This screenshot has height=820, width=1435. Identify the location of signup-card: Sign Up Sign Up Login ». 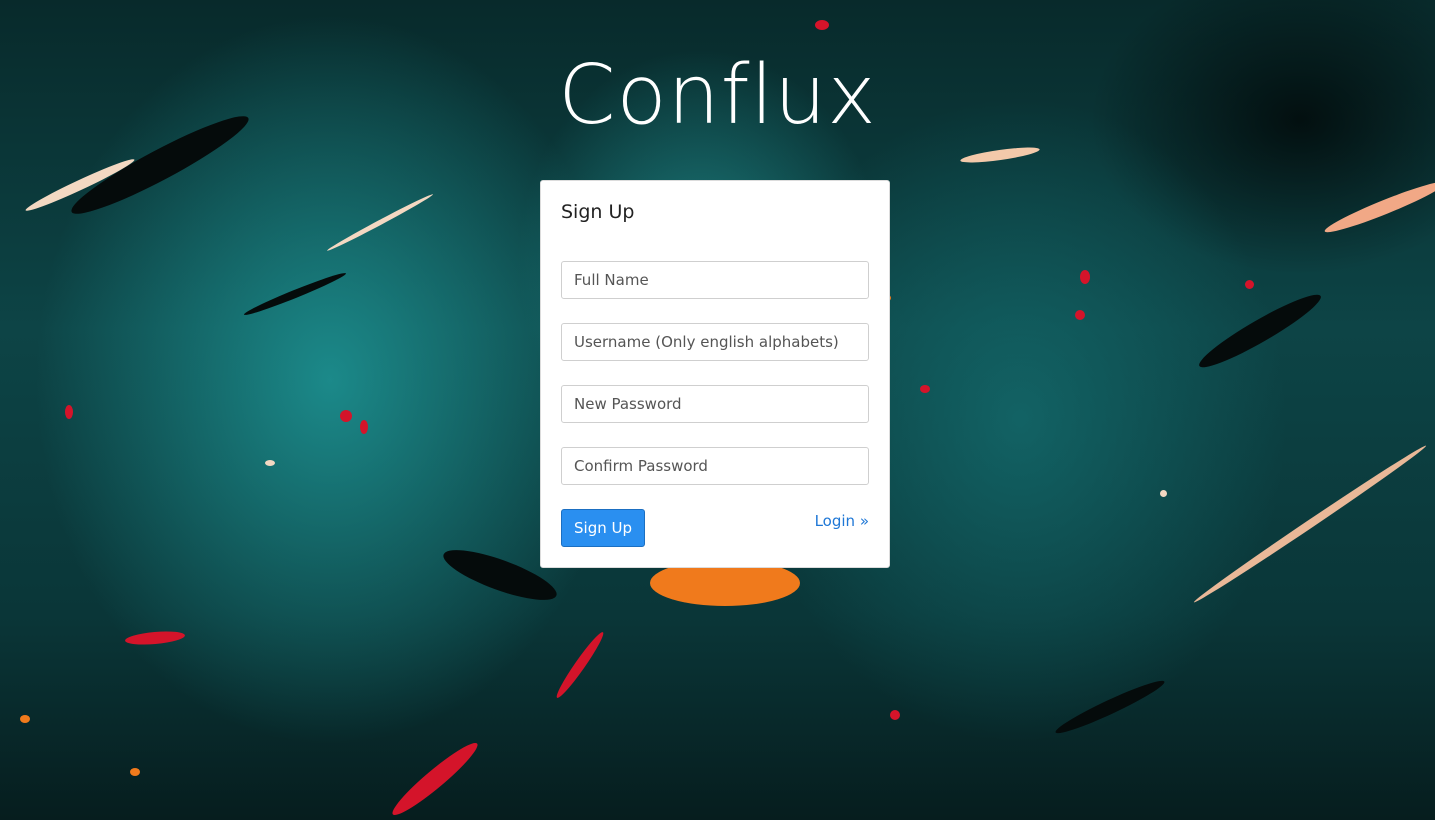
(715, 374).